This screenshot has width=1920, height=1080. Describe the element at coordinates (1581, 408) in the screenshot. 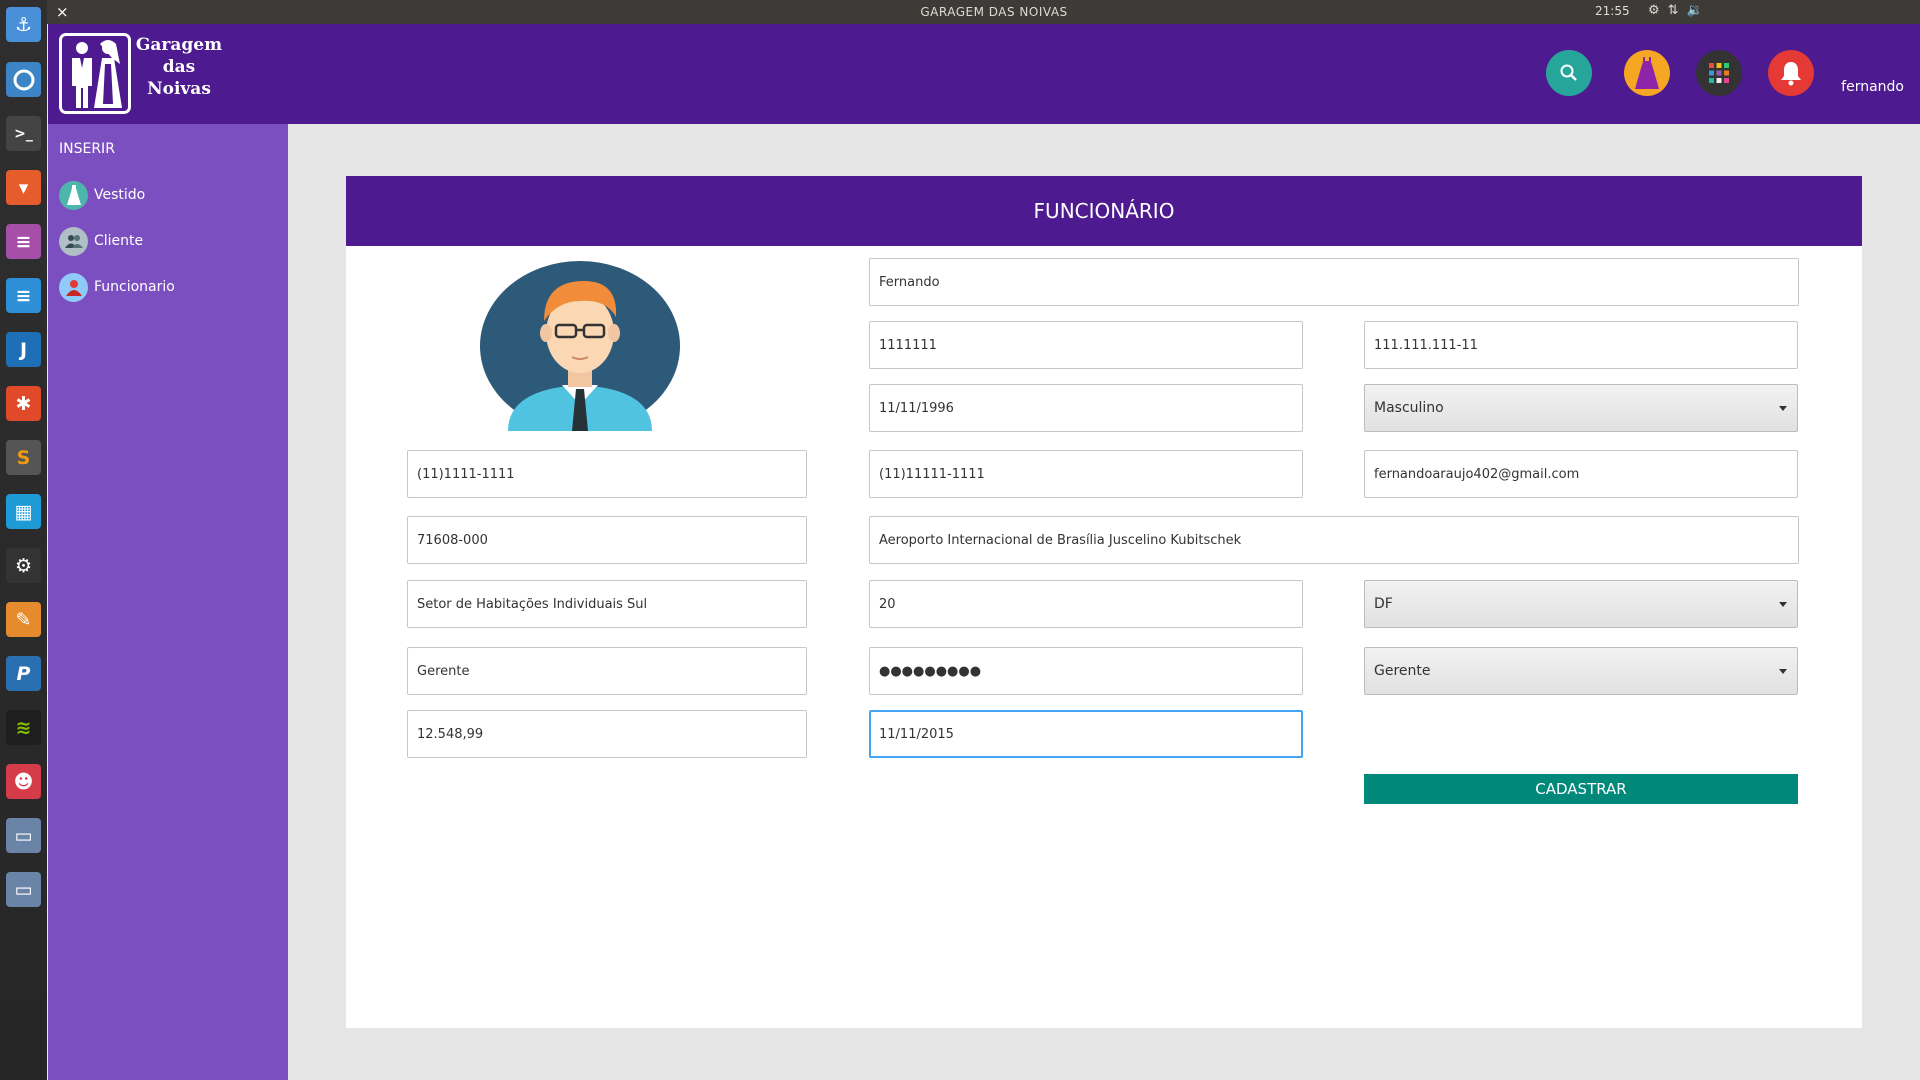

I see `gender-select: Masculino` at that location.